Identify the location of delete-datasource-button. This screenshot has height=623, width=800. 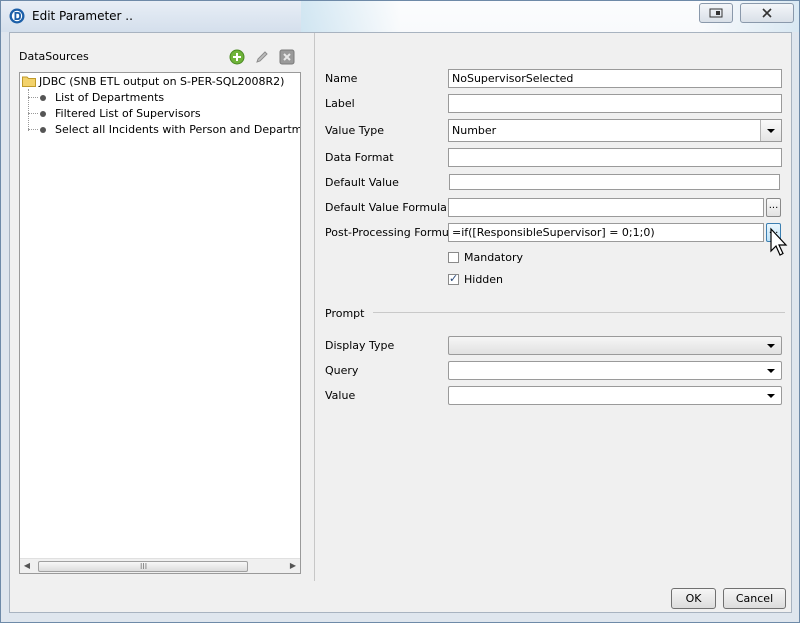
(287, 57).